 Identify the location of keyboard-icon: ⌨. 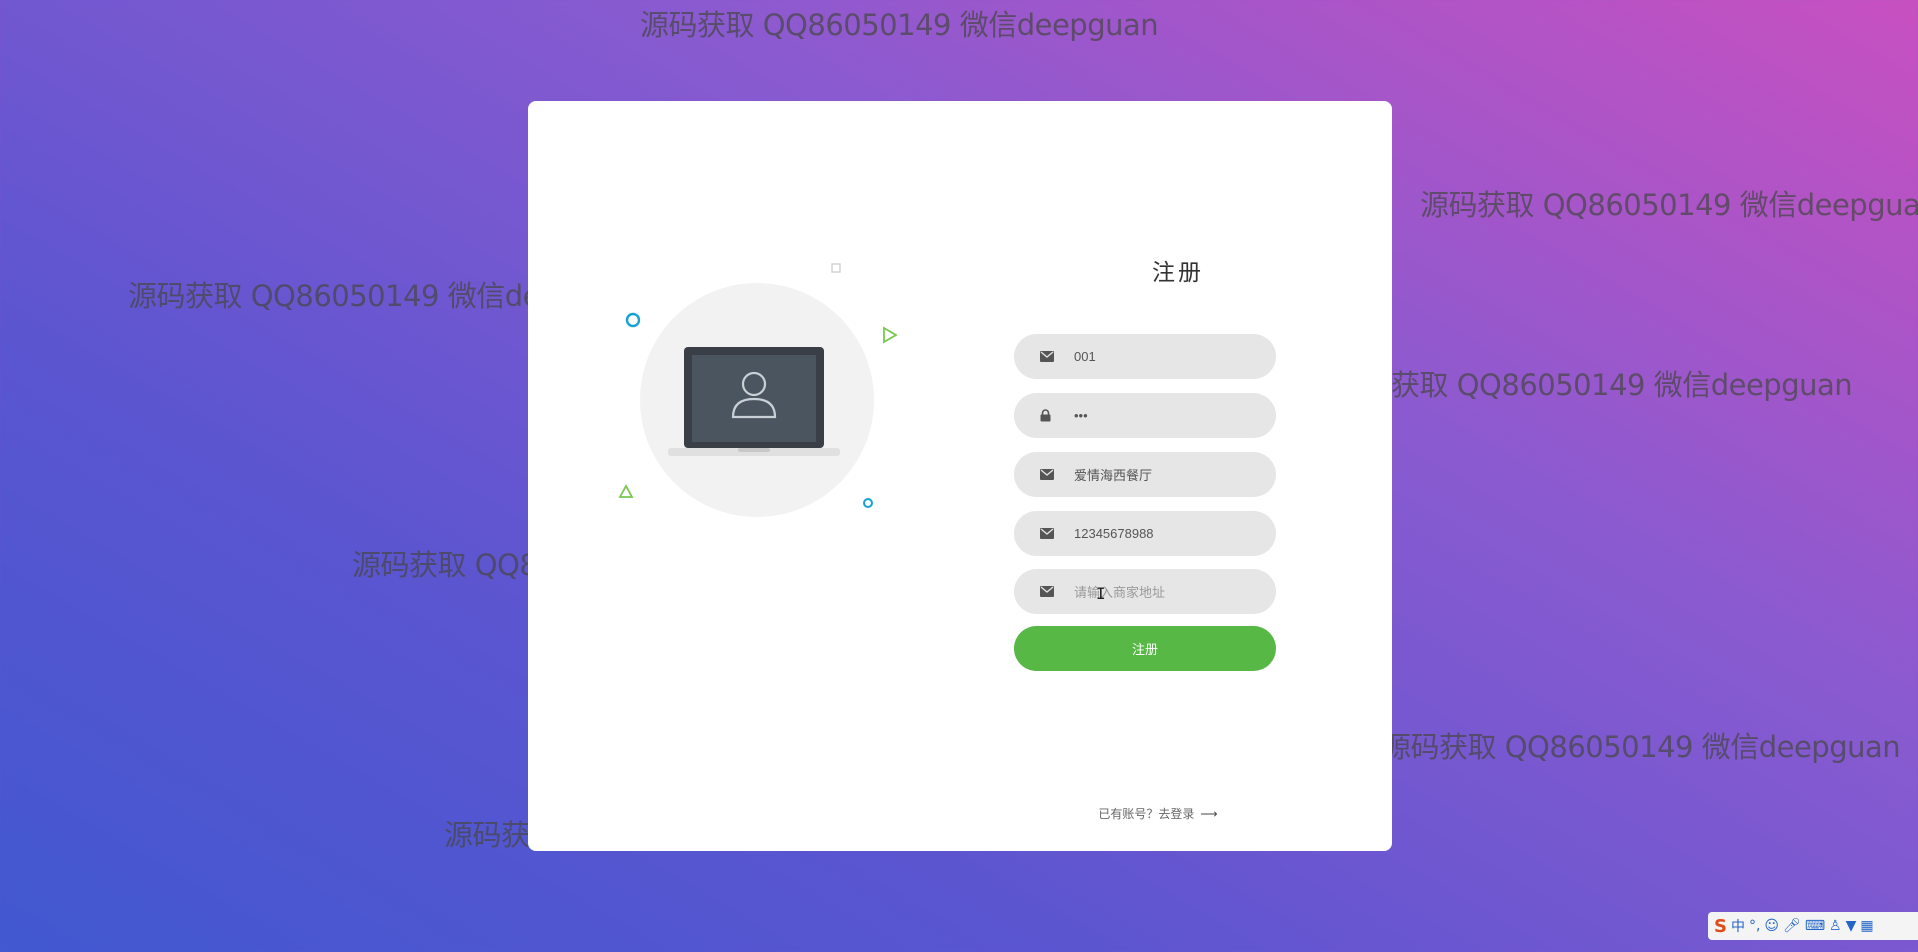
(1815, 926).